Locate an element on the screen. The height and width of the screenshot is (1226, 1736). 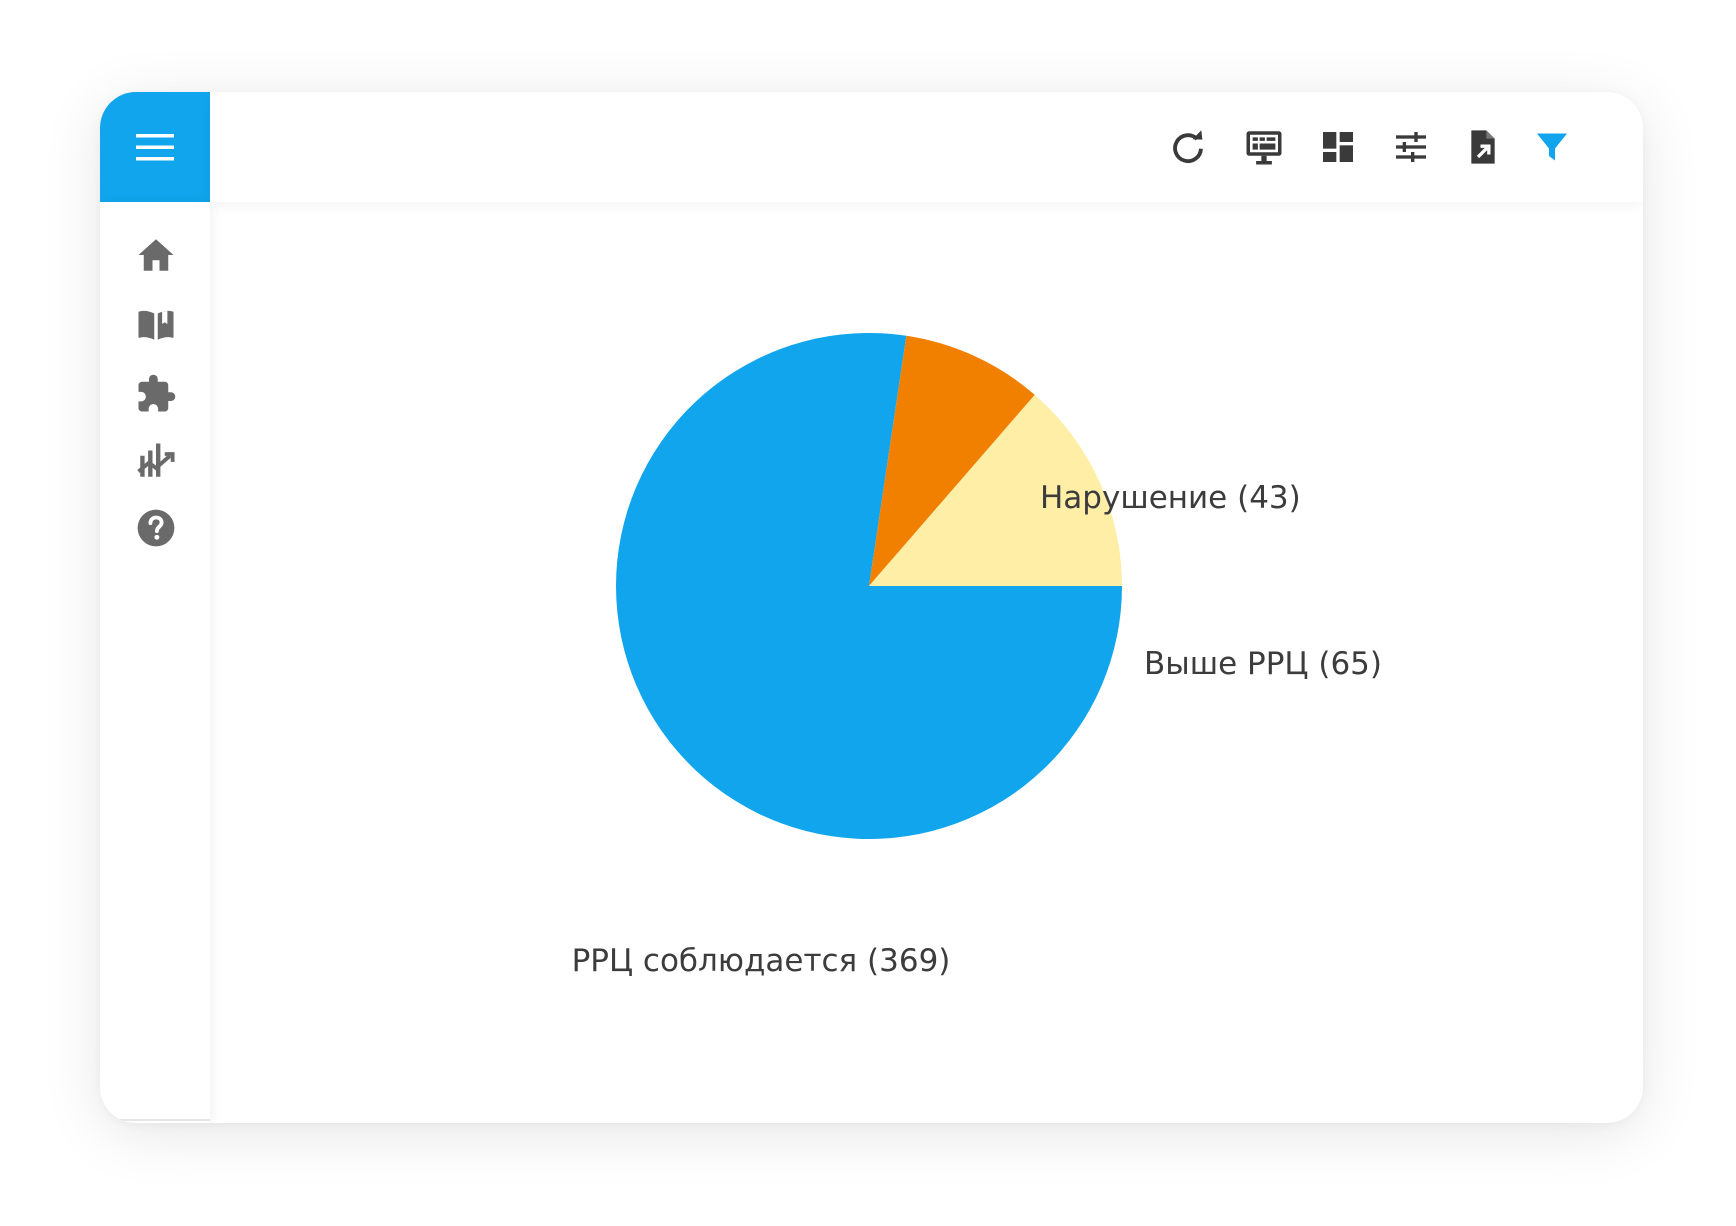
tune-button is located at coordinates (1411, 147).